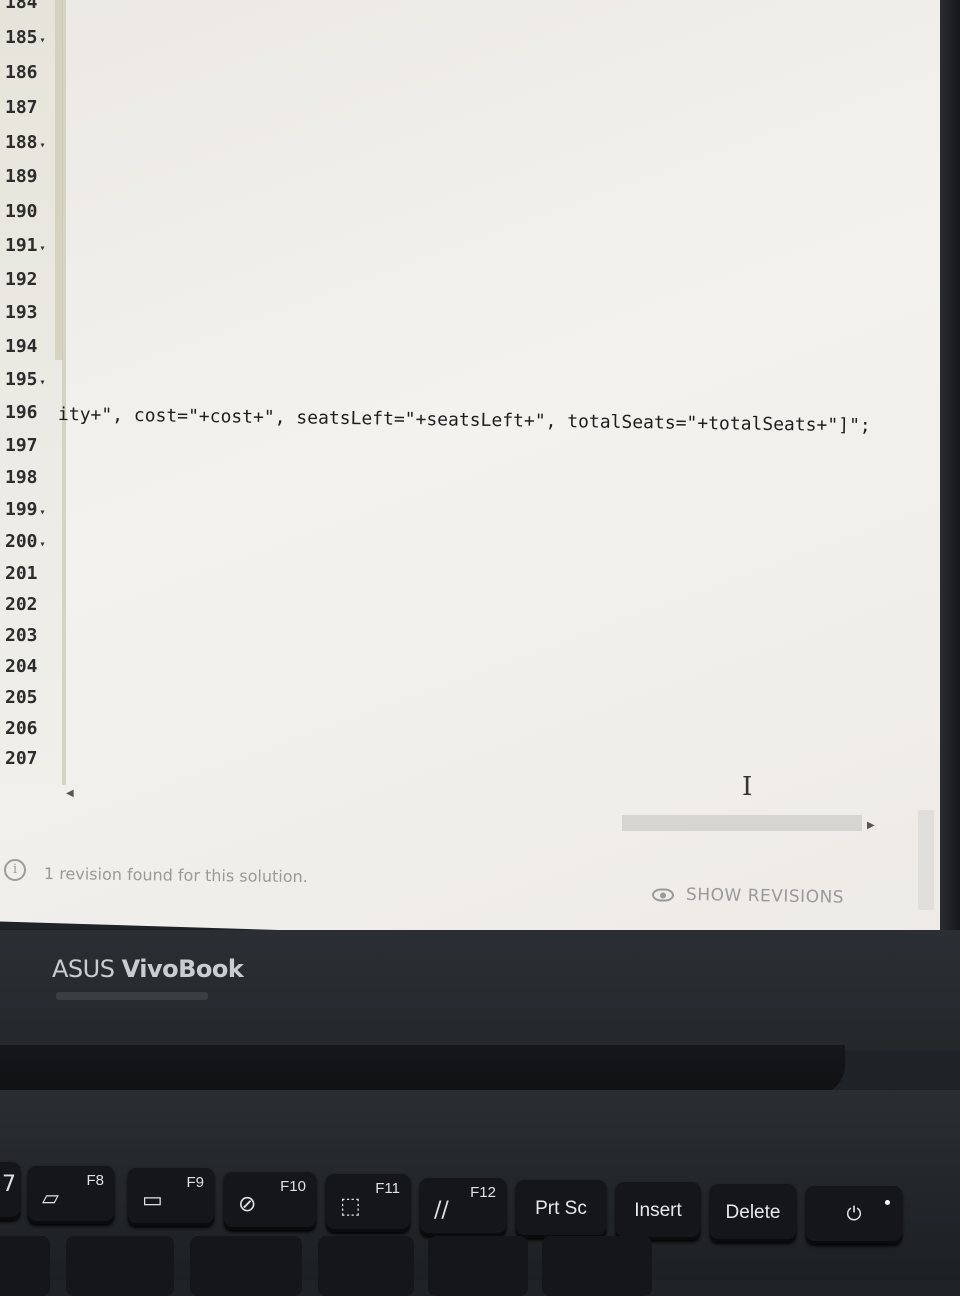 This screenshot has width=960, height=1296. What do you see at coordinates (270, 1201) in the screenshot?
I see `key-f10: ⊘ F10` at bounding box center [270, 1201].